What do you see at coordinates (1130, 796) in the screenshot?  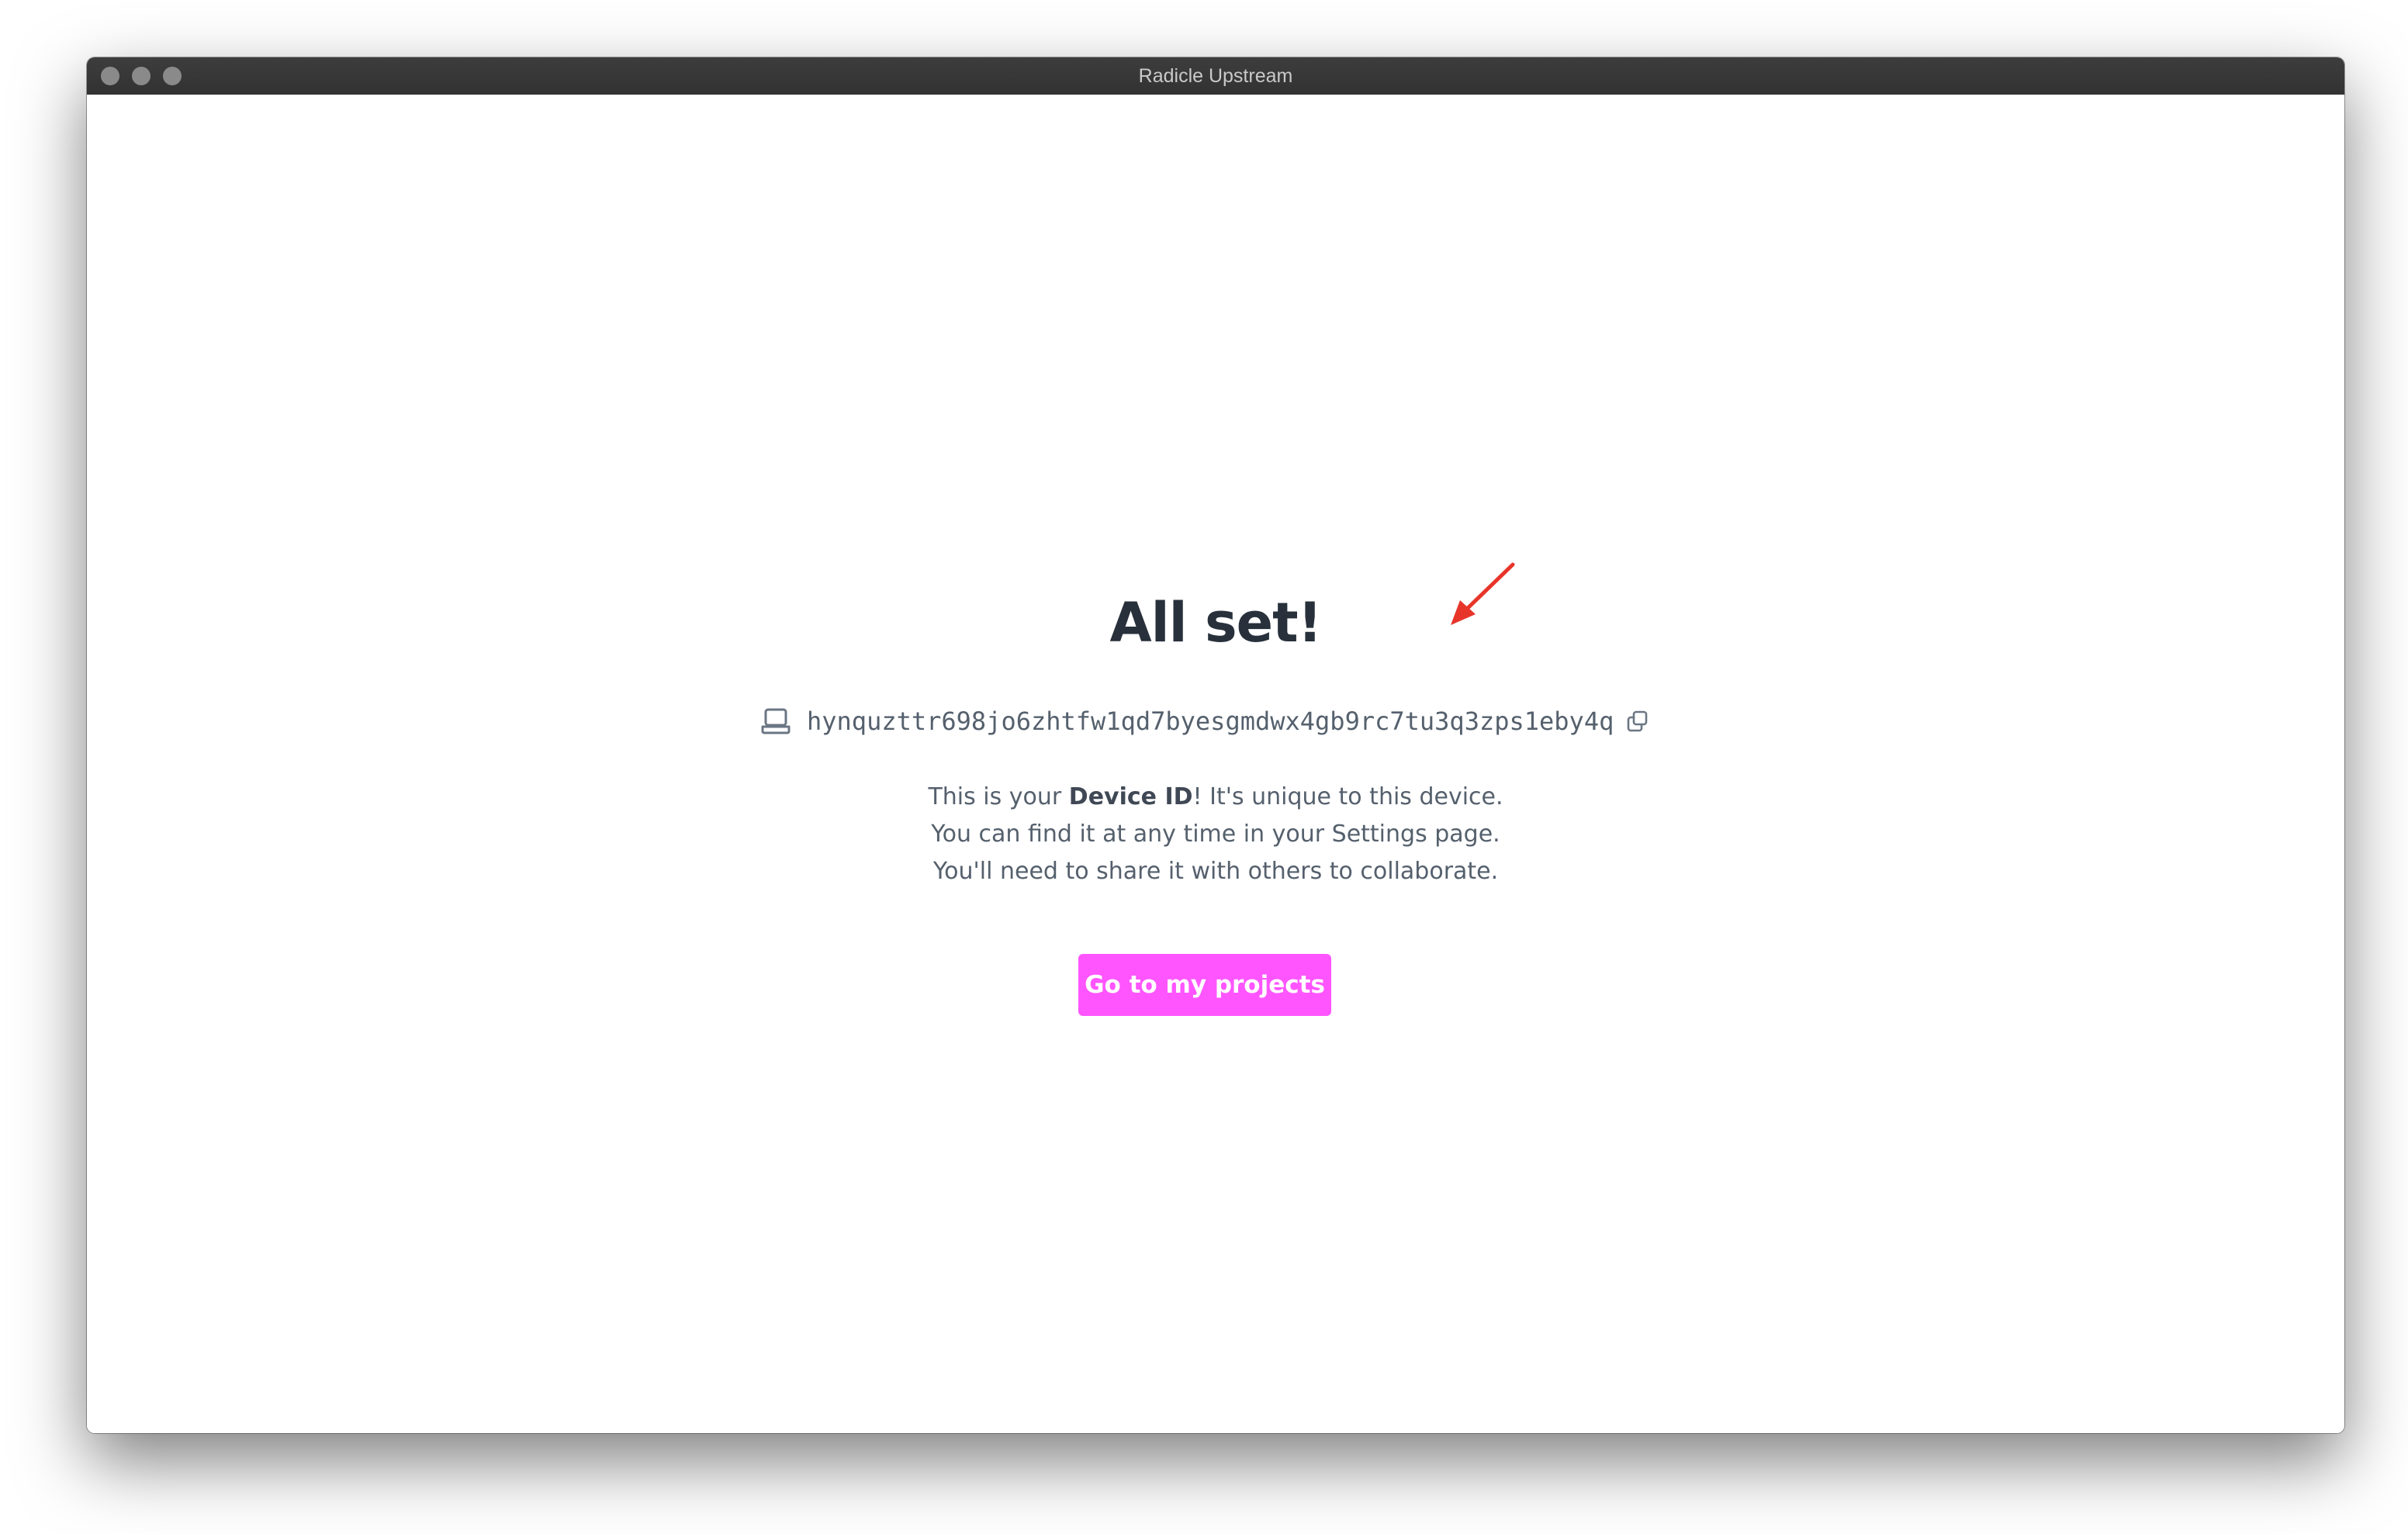 I see `device-id-term: Device ID` at bounding box center [1130, 796].